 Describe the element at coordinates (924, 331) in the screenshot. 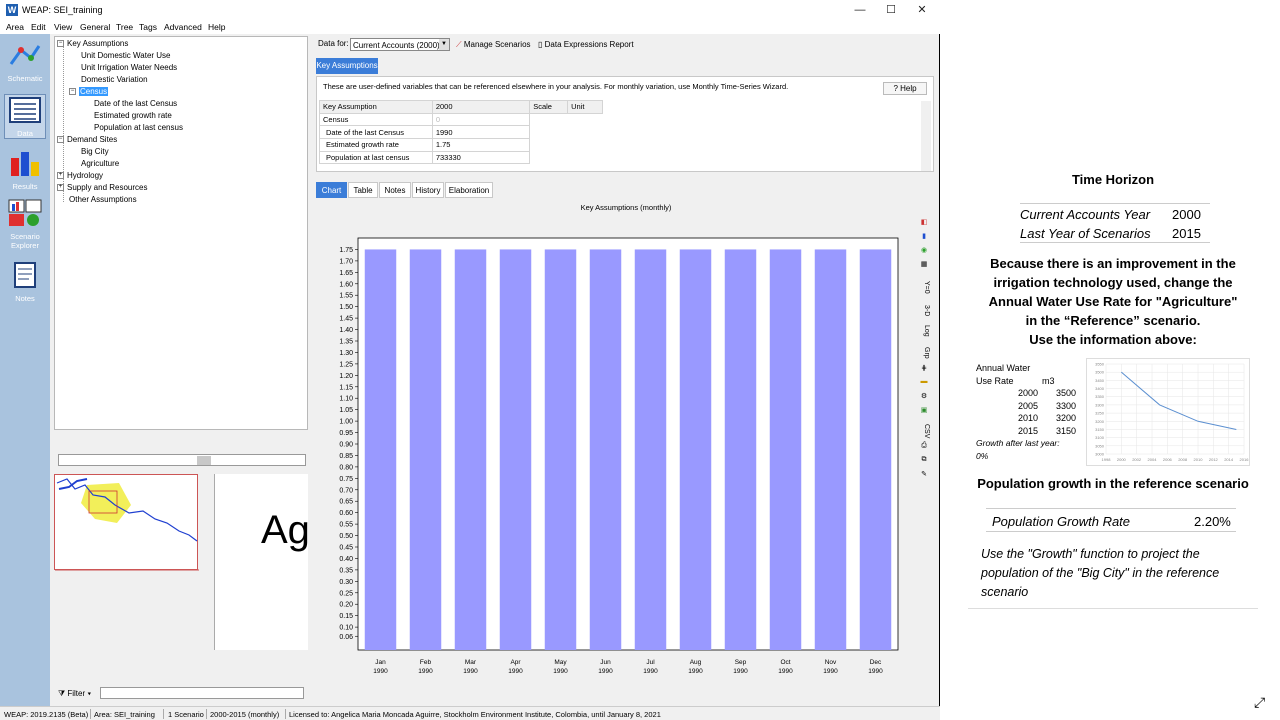

I see `log-toggle: Log` at that location.